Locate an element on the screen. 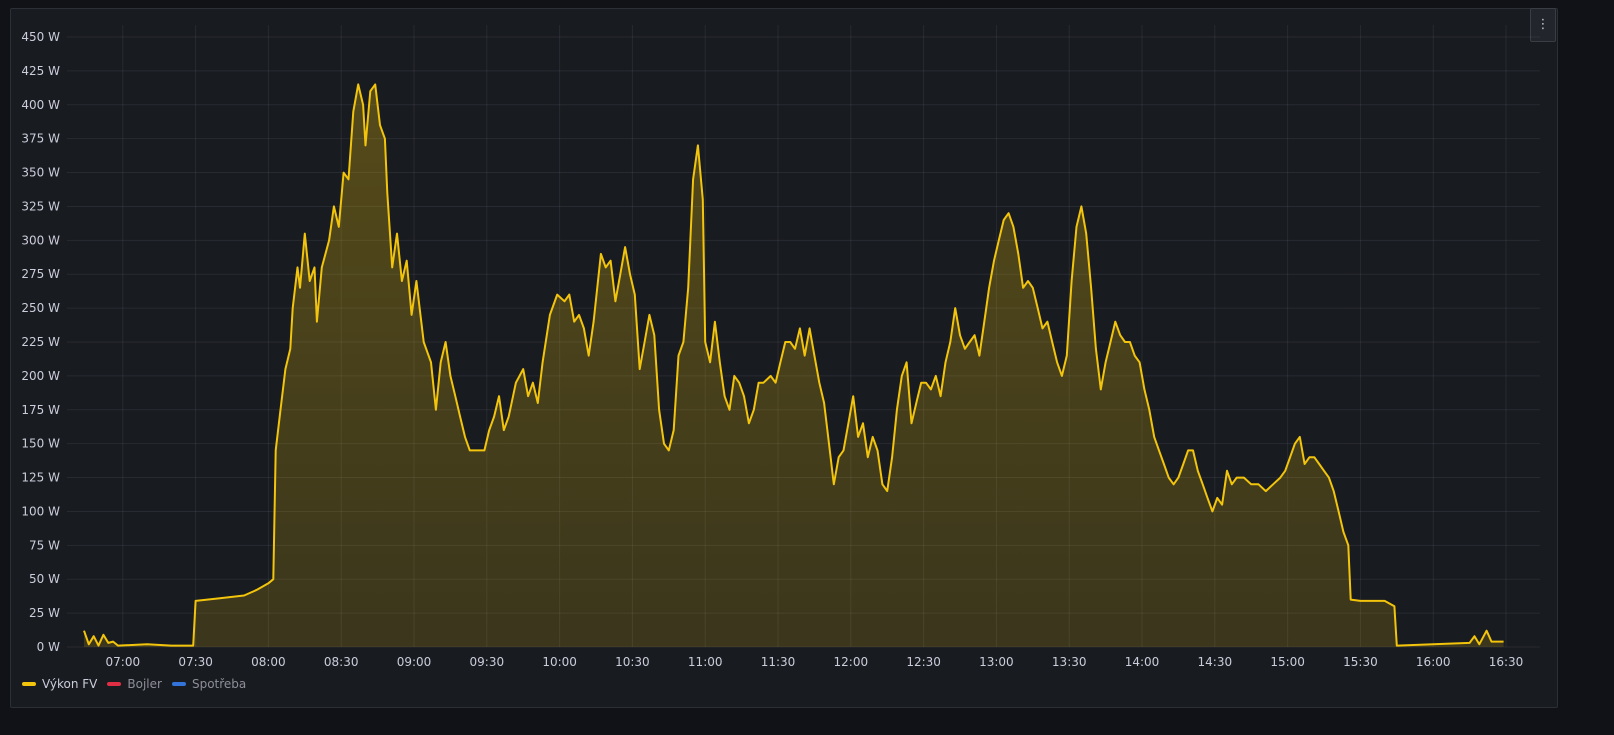  y-tick-label: 400 W is located at coordinates (40, 105).